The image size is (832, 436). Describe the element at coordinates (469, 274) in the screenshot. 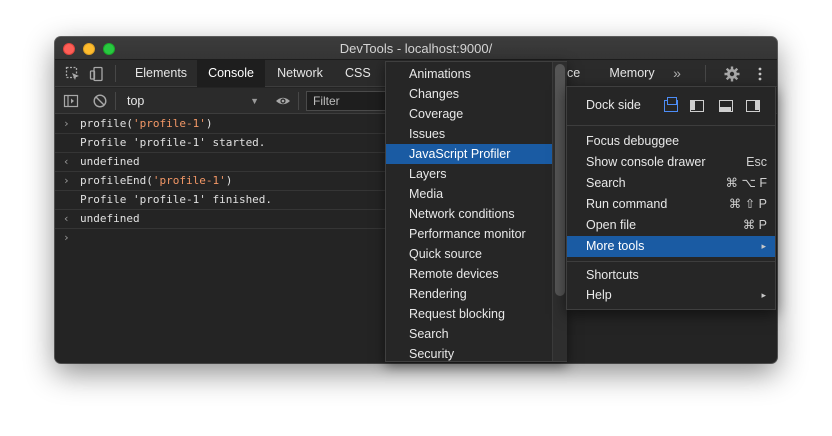

I see `more-tools-item: Remote devices` at that location.